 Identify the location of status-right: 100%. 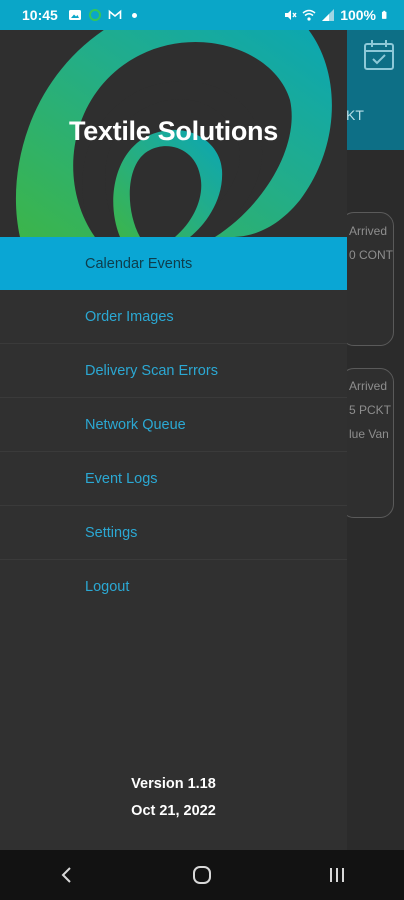
(336, 15).